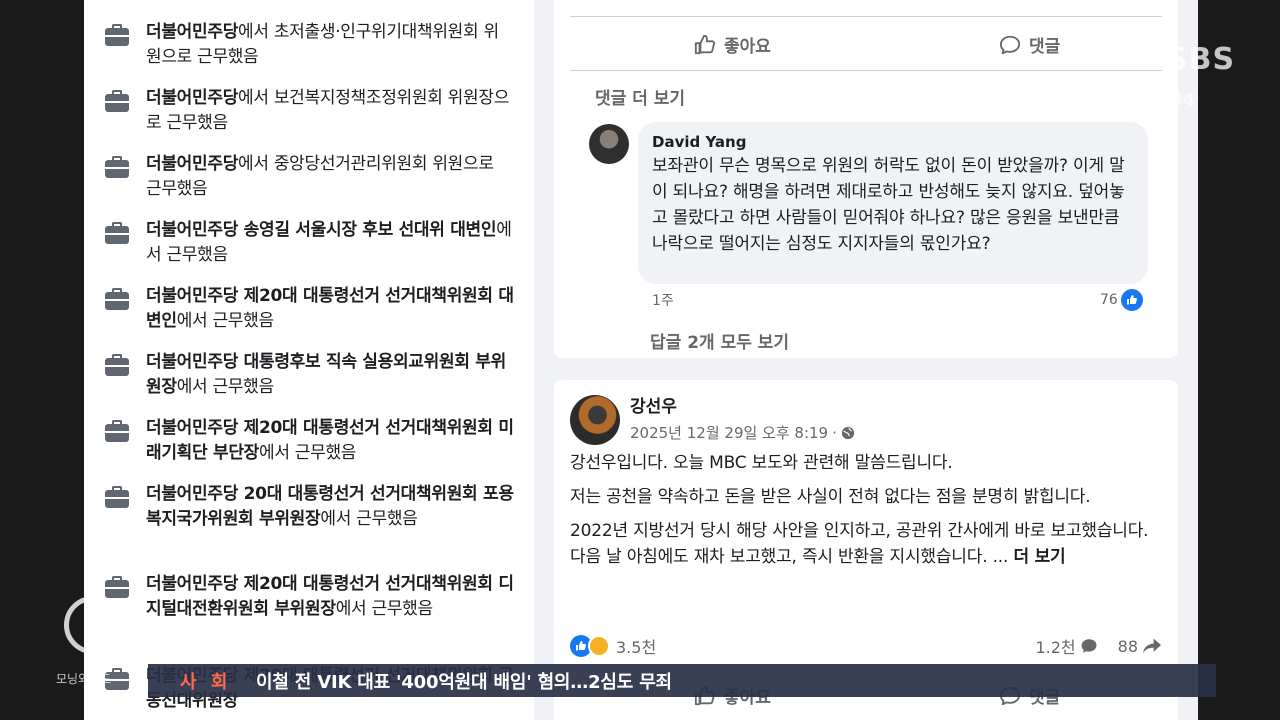 This screenshot has height=720, width=1280. Describe the element at coordinates (732, 44) in the screenshot. I see `like-button: 좋아요` at that location.